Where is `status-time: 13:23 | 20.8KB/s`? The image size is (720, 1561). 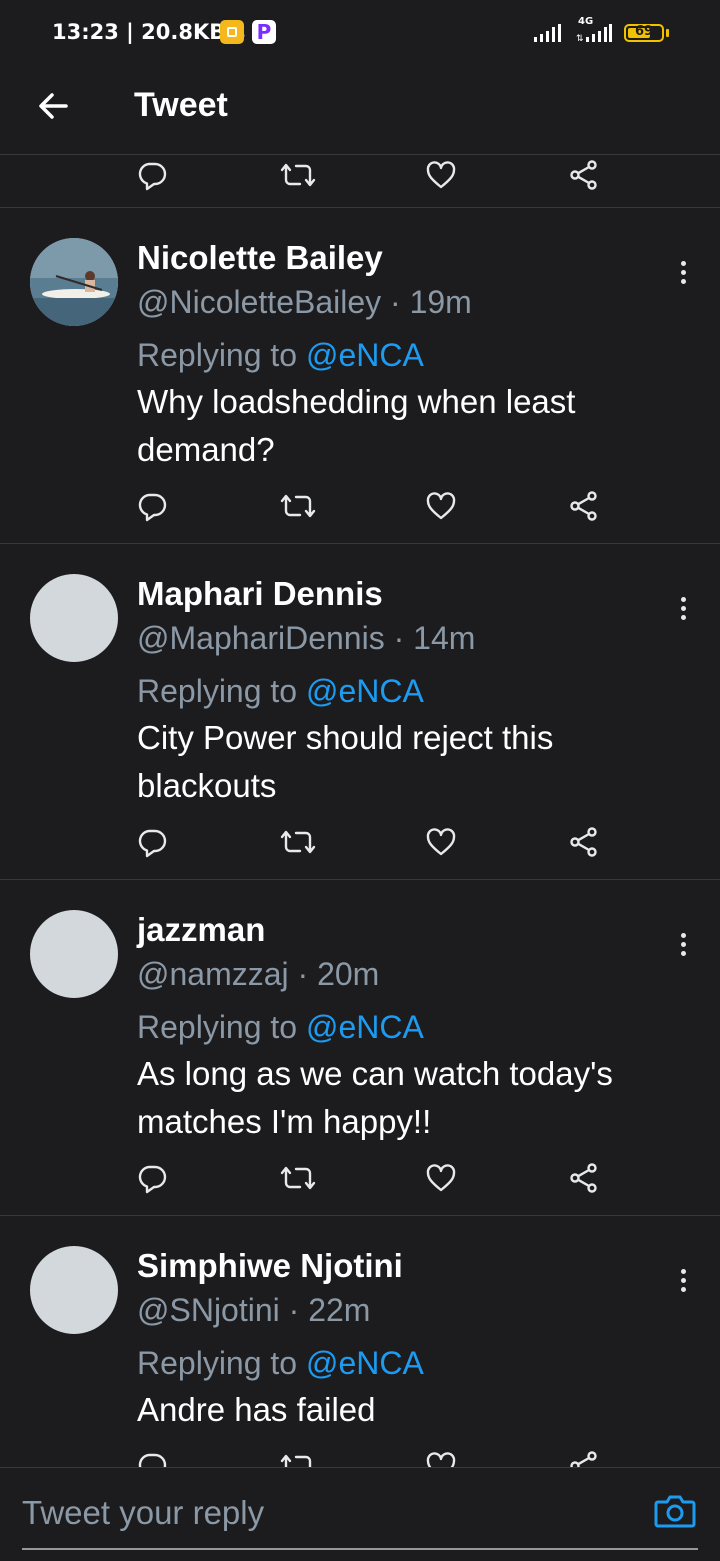
status-time: 13:23 | 20.8KB/s is located at coordinates (149, 32).